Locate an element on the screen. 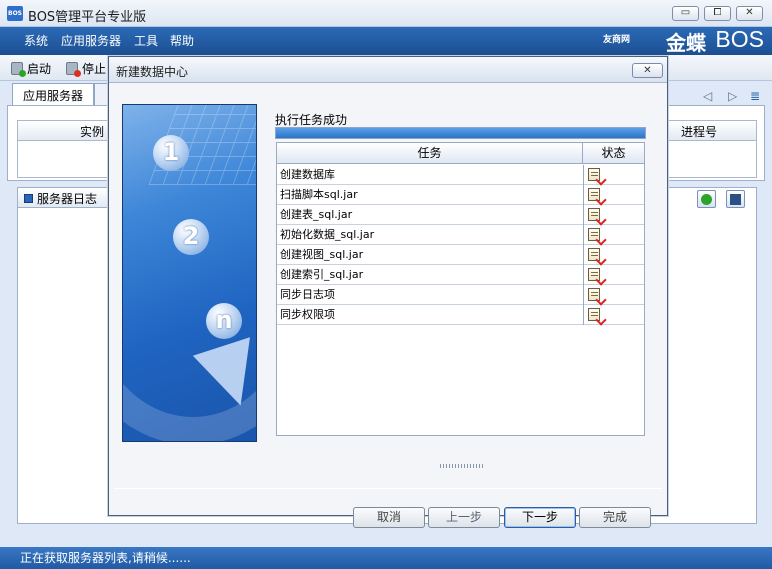  menu-help: 帮助 is located at coordinates (182, 40).